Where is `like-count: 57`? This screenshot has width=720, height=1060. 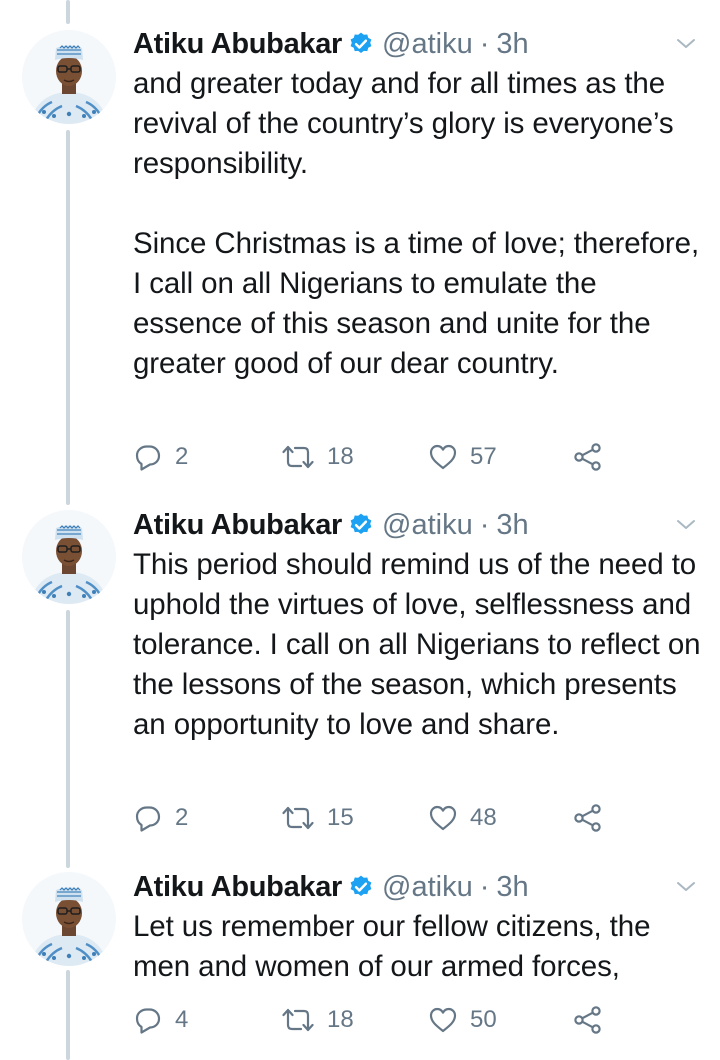 like-count: 57 is located at coordinates (483, 456).